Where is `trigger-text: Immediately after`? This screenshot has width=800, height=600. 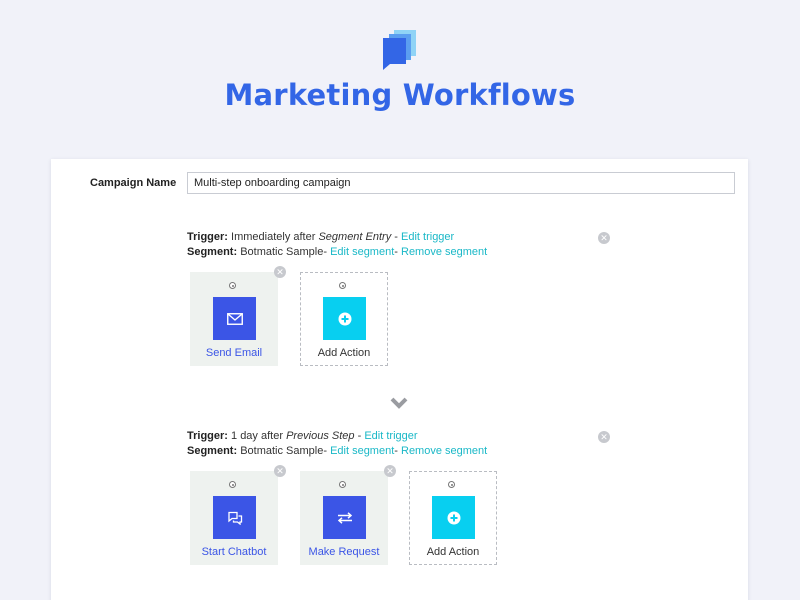
trigger-text: Immediately after is located at coordinates (273, 237).